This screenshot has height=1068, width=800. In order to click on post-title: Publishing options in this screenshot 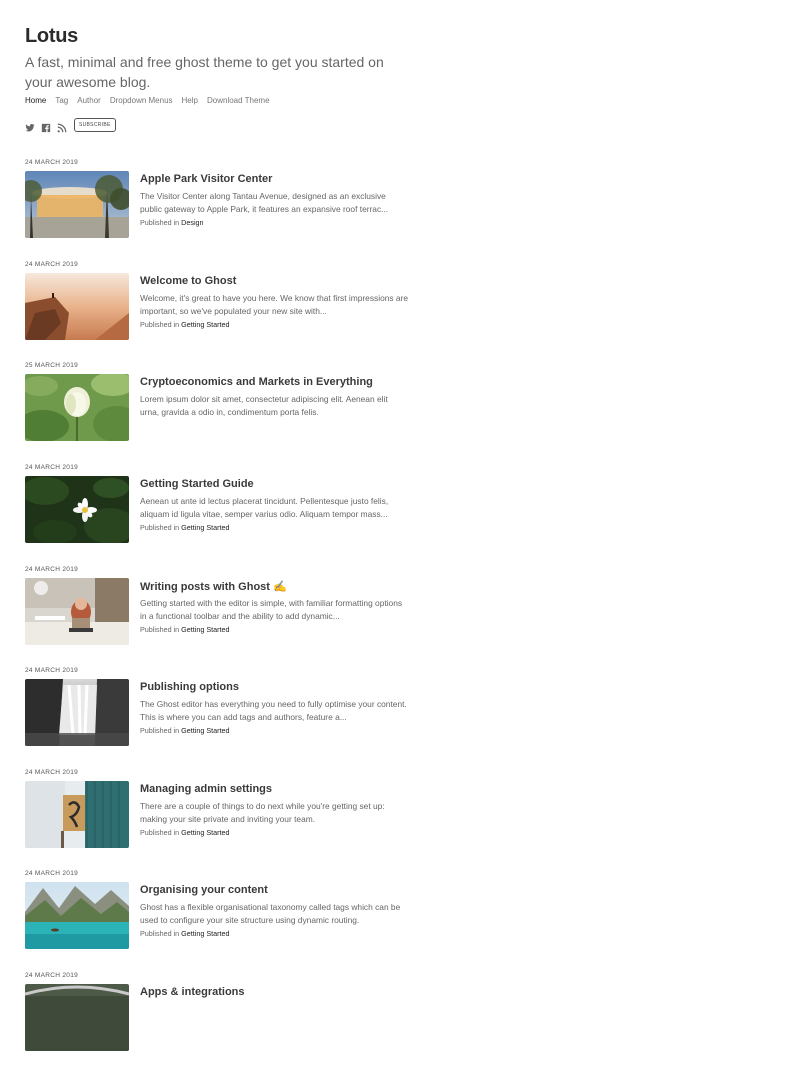, I will do `click(189, 687)`.